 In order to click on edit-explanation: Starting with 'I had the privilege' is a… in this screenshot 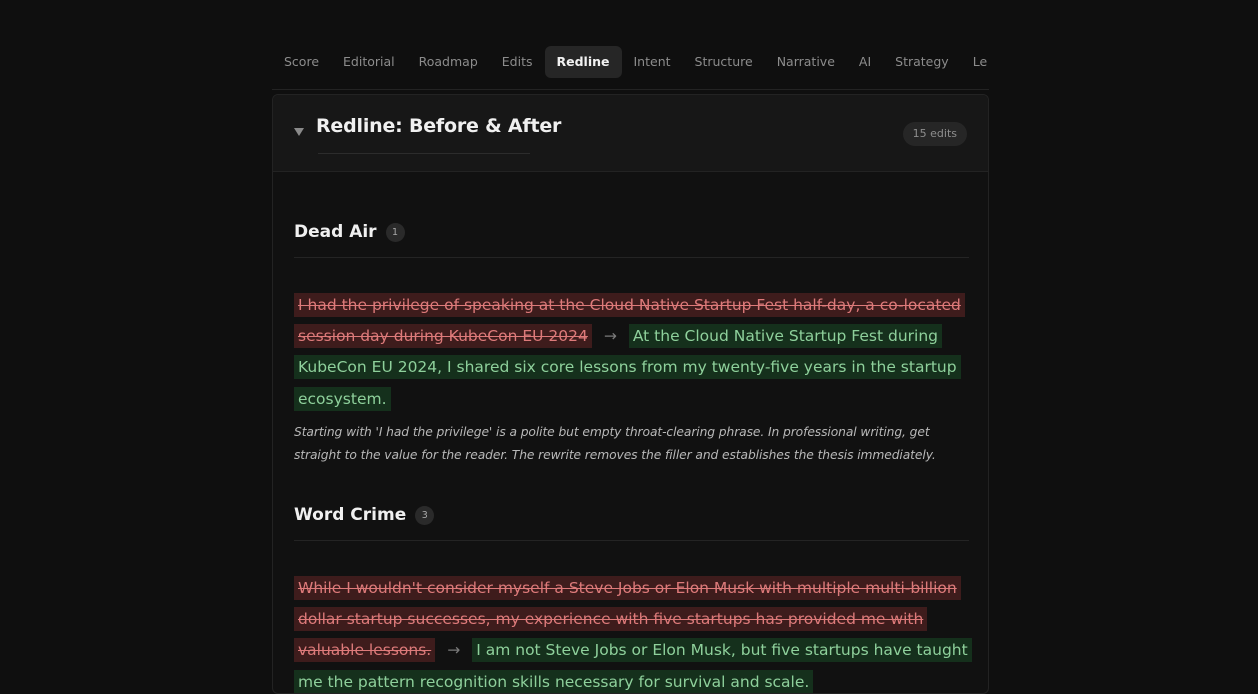, I will do `click(615, 443)`.